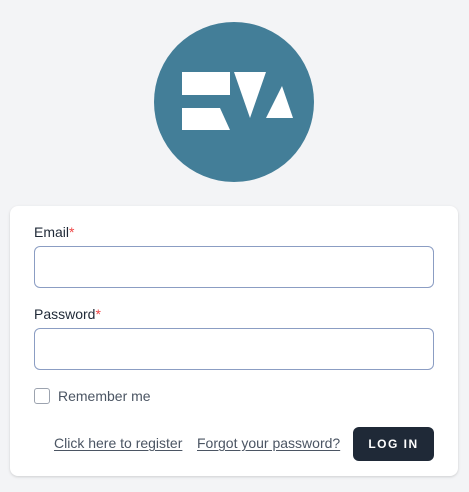  Describe the element at coordinates (98, 314) in the screenshot. I see `password-required-marker: *` at that location.